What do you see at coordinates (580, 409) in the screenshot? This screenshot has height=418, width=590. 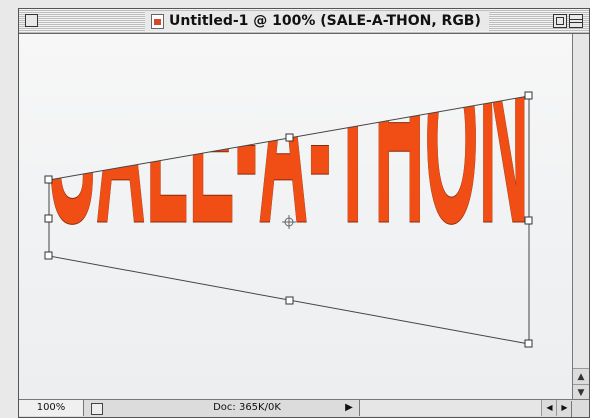 I see `resize-grip-icon` at bounding box center [580, 409].